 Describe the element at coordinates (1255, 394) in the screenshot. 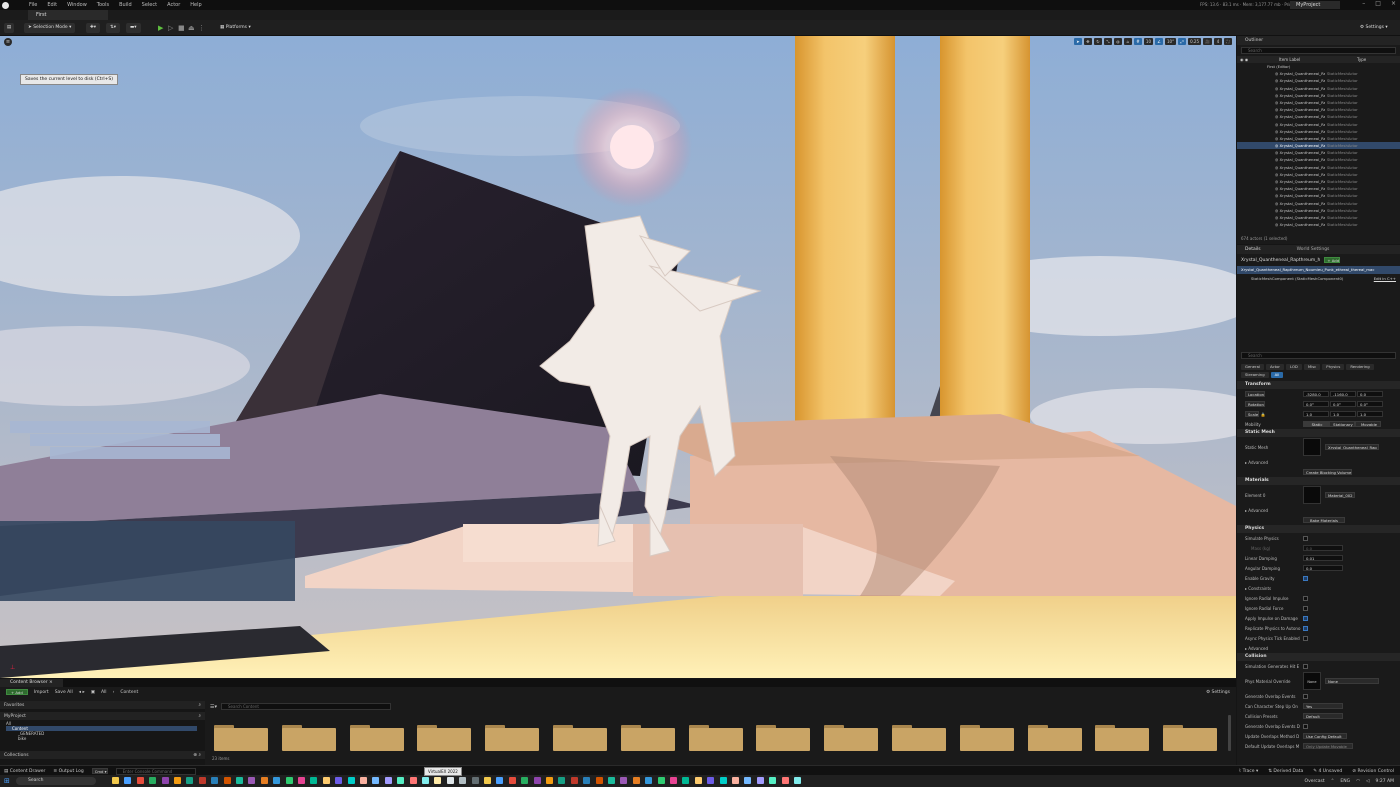

I see `location-dropdown: Location` at that location.